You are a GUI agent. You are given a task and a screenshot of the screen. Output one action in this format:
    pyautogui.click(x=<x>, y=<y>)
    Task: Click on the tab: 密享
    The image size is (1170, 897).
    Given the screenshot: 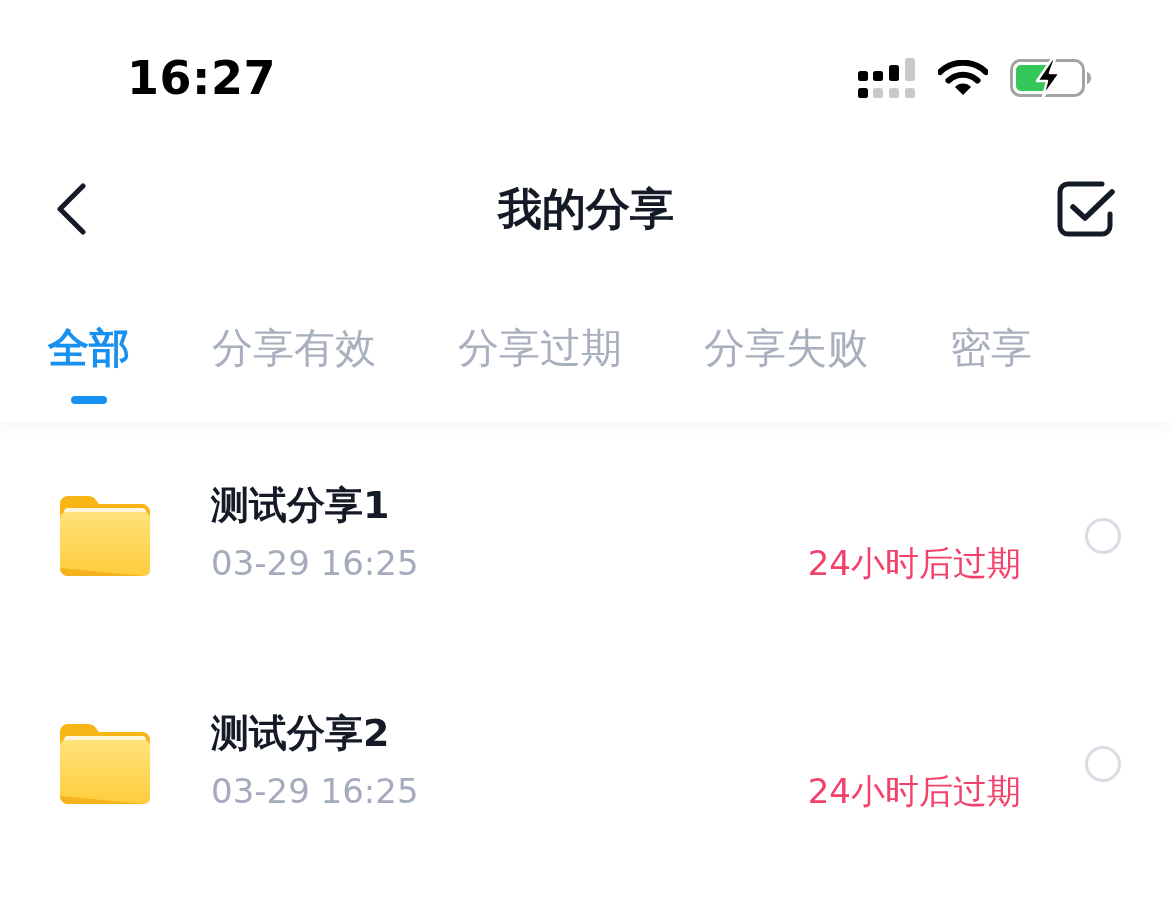 What is the action you would take?
    pyautogui.click(x=991, y=348)
    